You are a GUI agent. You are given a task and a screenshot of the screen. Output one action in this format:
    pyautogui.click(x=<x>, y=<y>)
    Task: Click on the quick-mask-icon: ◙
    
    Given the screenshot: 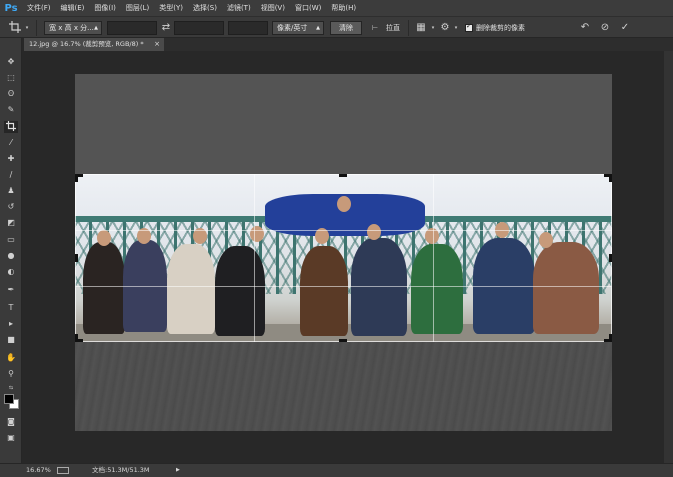 What is the action you would take?
    pyautogui.click(x=11, y=422)
    